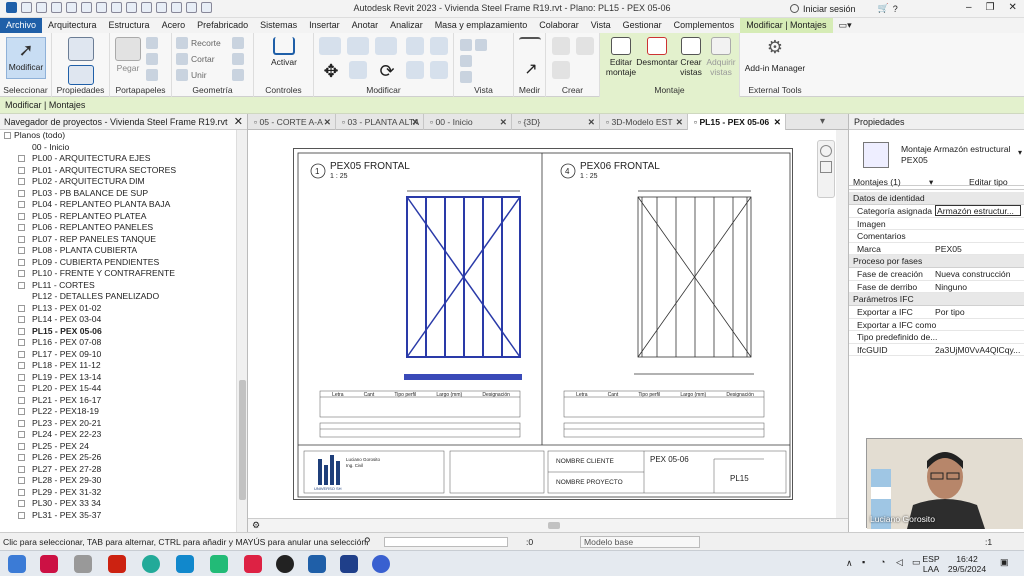 The height and width of the screenshot is (576, 1024). What do you see at coordinates (118, 481) in the screenshot?
I see `tree-item: PL28 - PEX 29-30` at bounding box center [118, 481].